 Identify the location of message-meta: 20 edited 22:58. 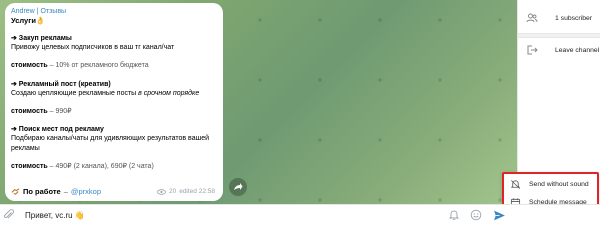
(186, 191).